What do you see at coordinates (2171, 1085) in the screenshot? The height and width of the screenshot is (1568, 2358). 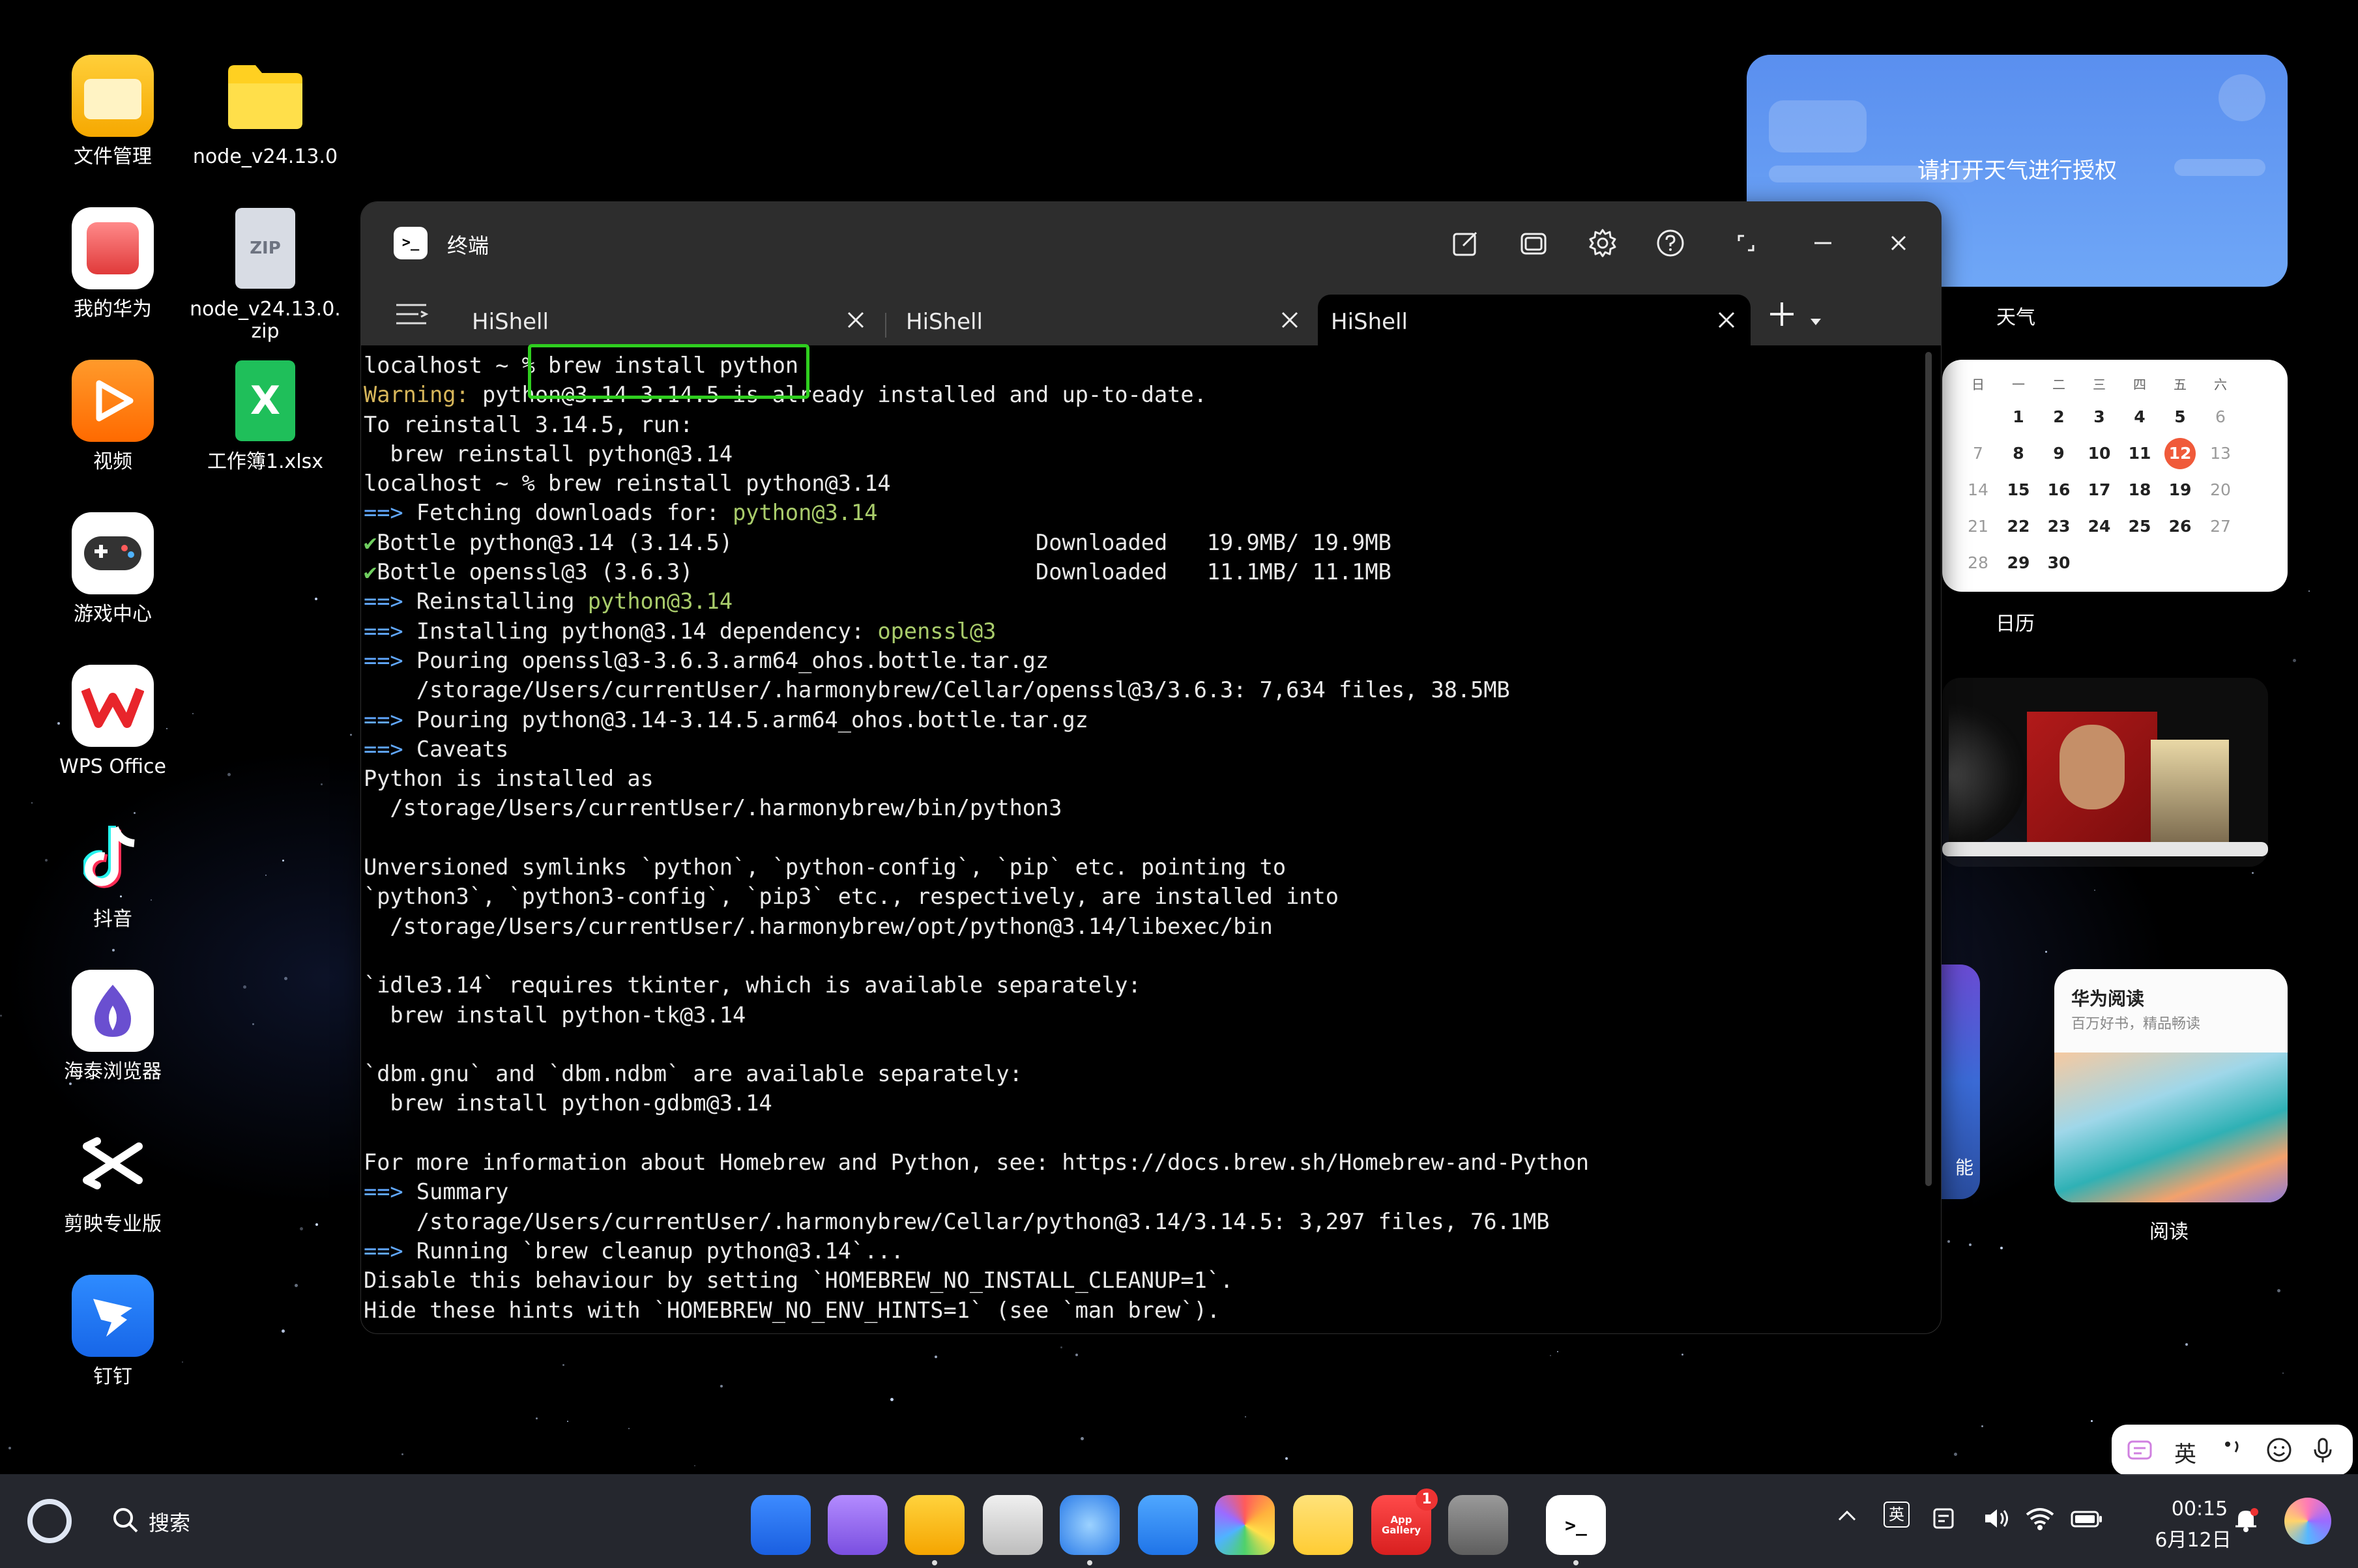 I see `reading-widget: 华为阅读 百万好书，精品畅读` at bounding box center [2171, 1085].